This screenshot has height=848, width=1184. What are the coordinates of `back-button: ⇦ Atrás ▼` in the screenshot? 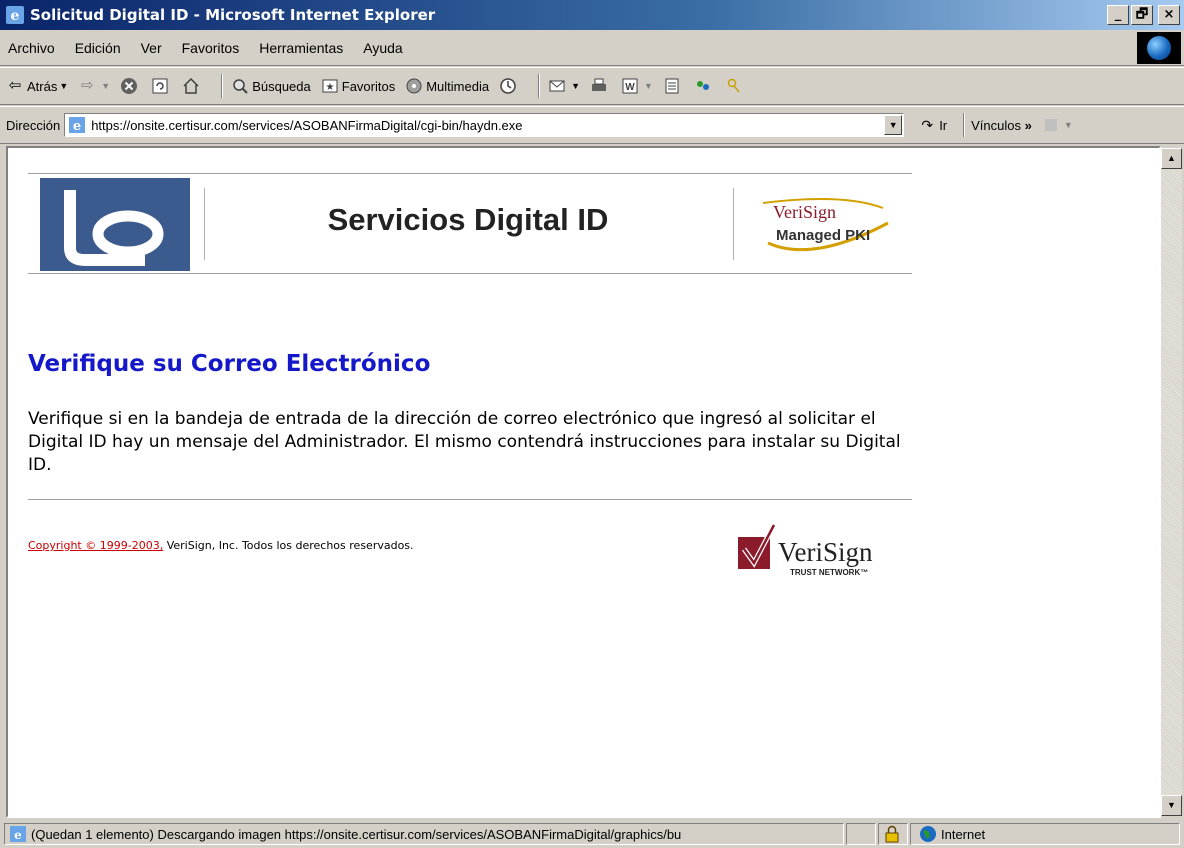 It's located at (37, 86).